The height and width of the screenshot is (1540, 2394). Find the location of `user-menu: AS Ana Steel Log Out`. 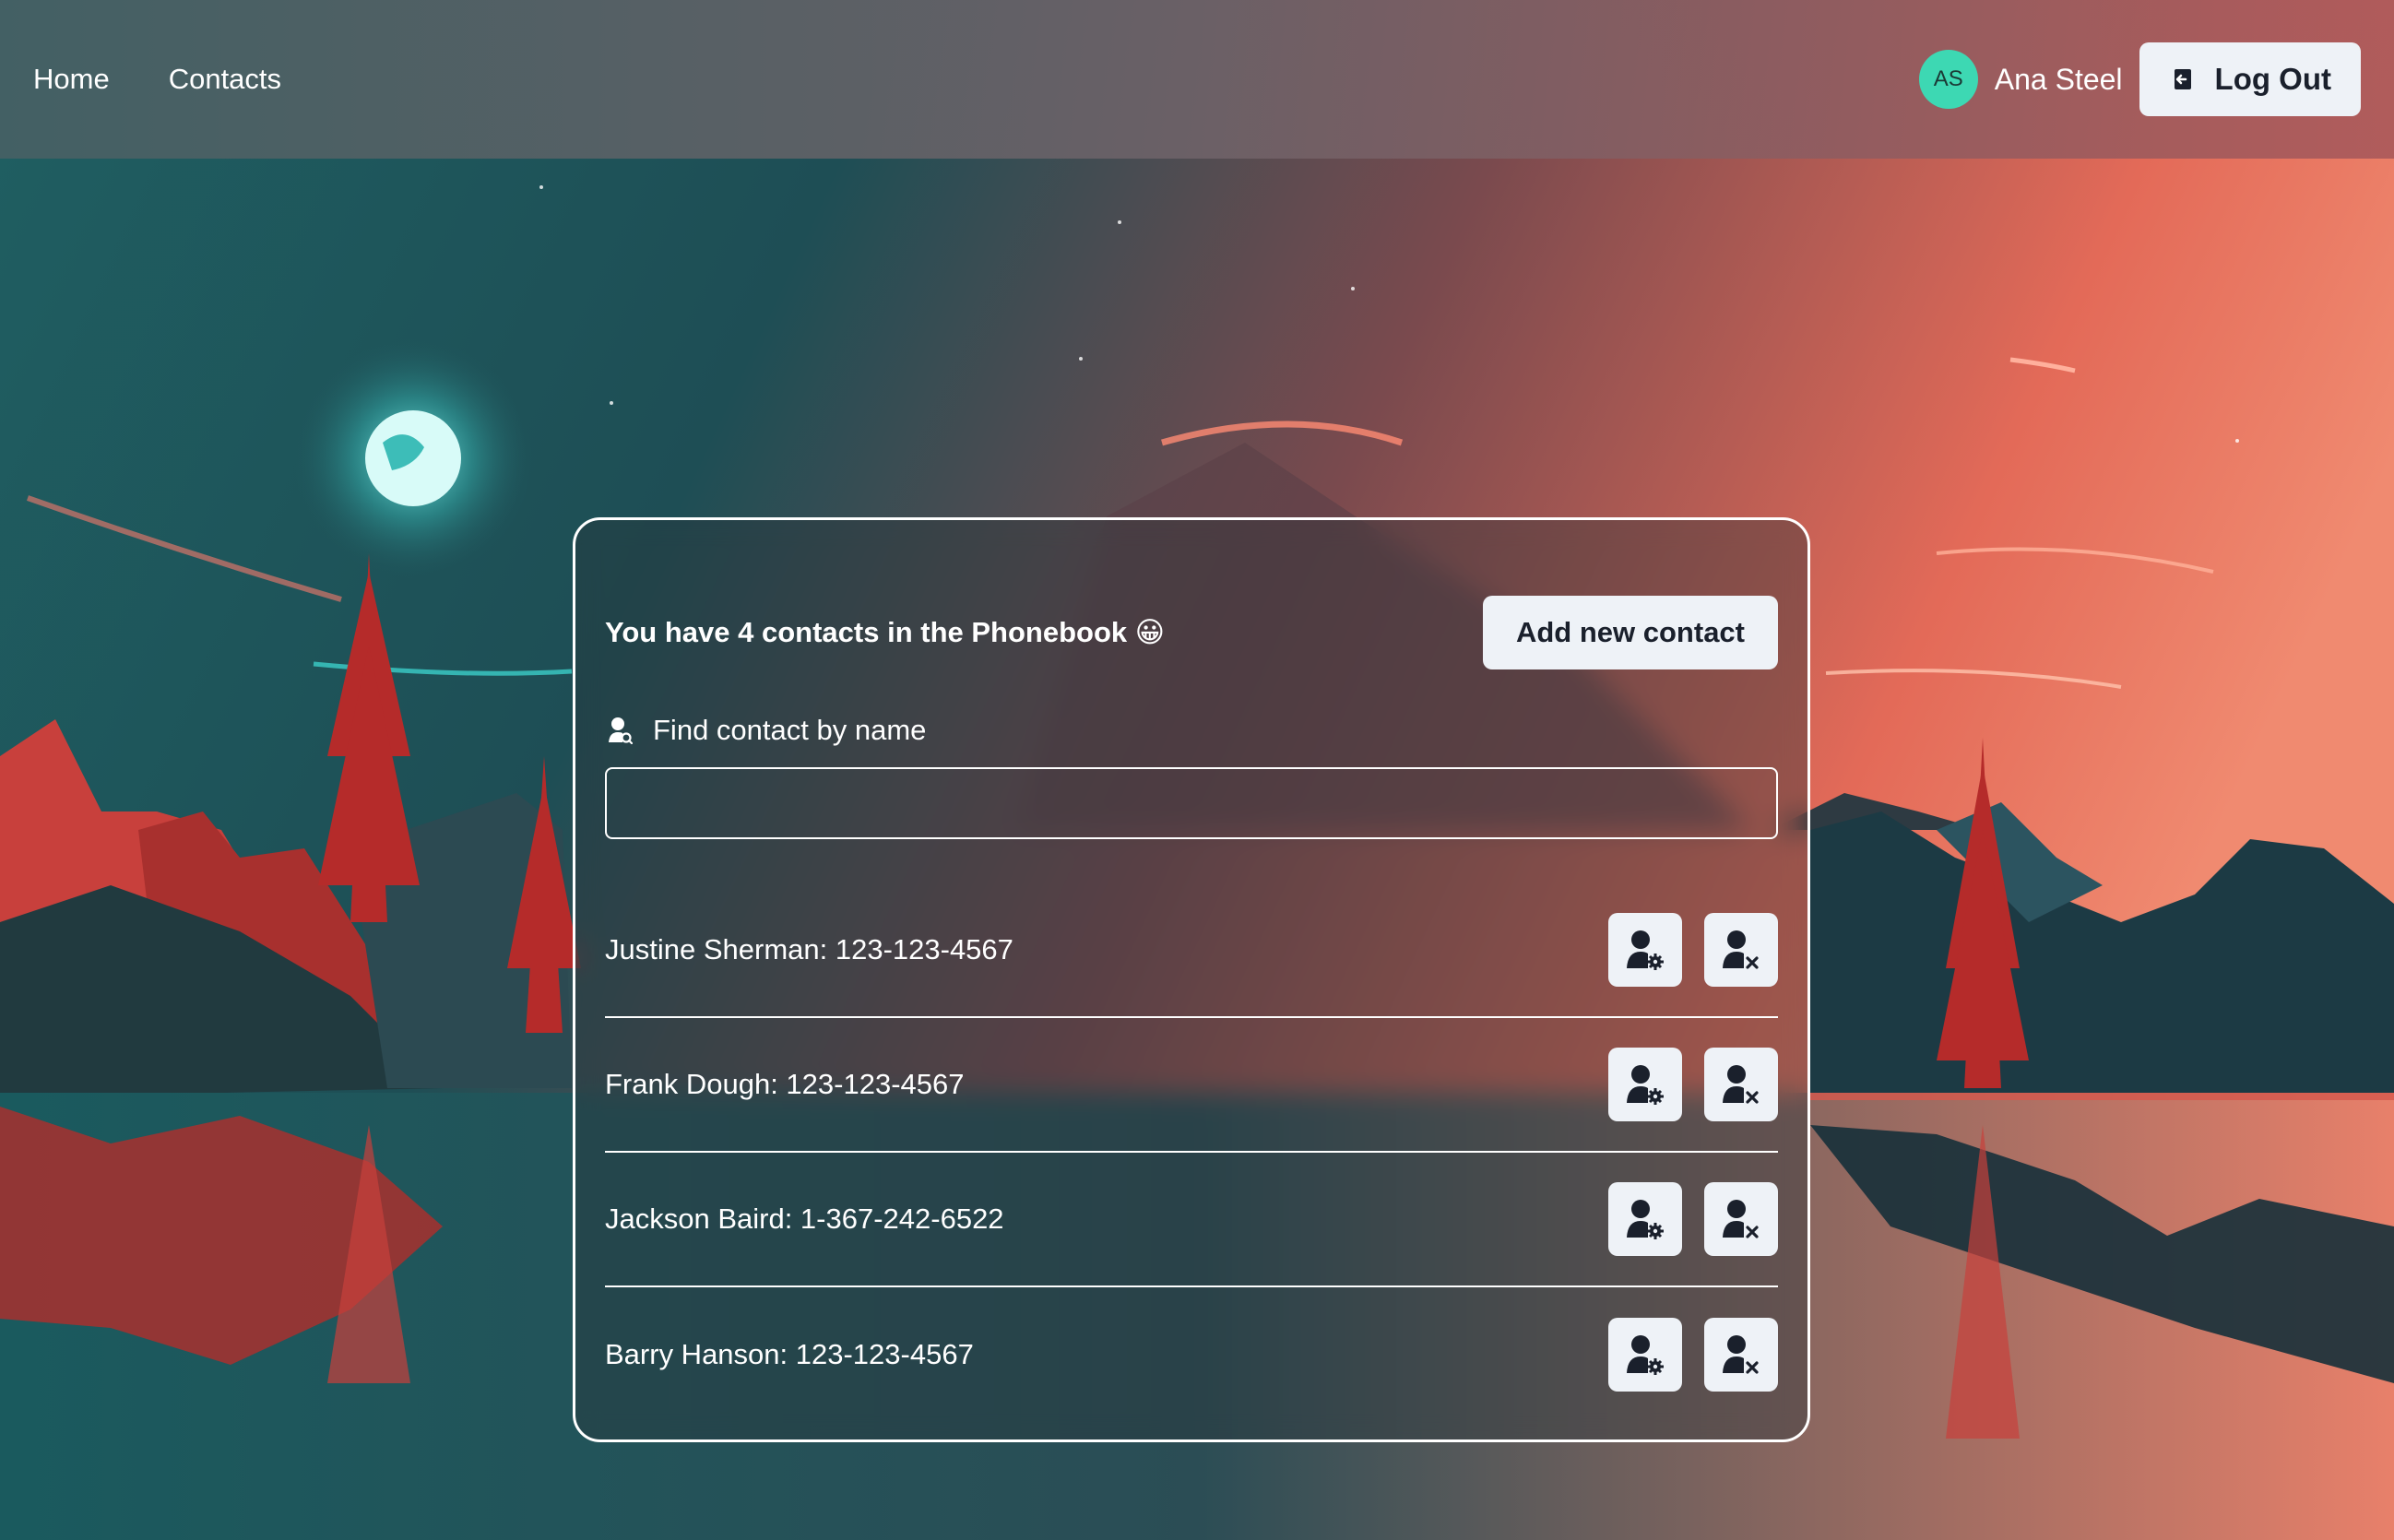

user-menu: AS Ana Steel Log Out is located at coordinates (2139, 79).